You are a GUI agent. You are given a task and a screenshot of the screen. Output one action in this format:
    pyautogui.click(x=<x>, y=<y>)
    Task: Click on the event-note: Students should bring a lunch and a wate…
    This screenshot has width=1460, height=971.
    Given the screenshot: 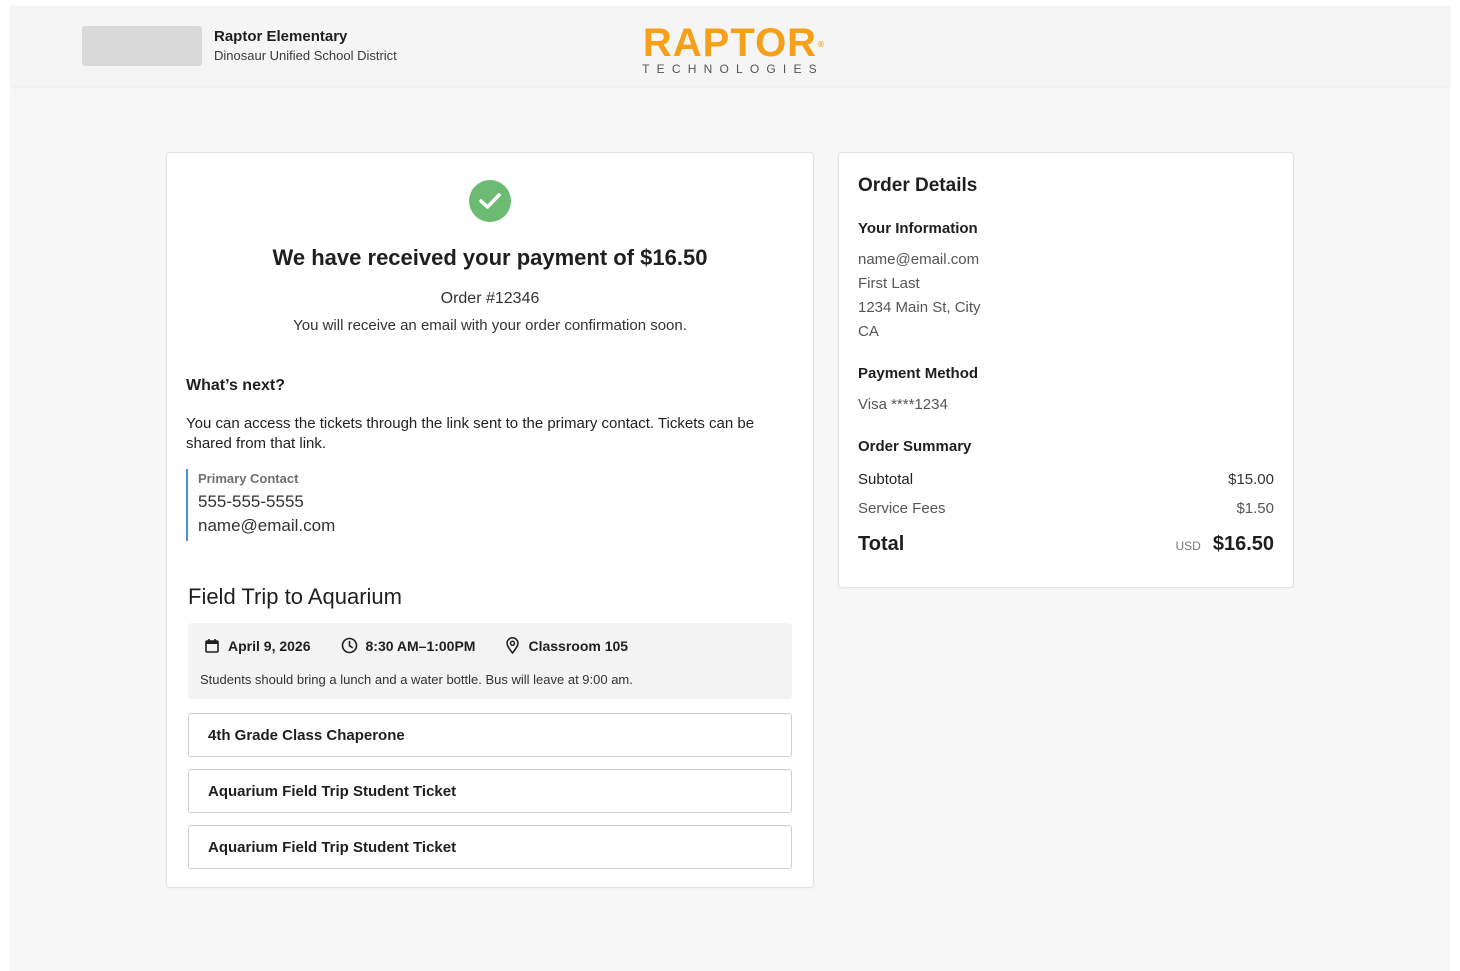 What is the action you would take?
    pyautogui.click(x=416, y=679)
    